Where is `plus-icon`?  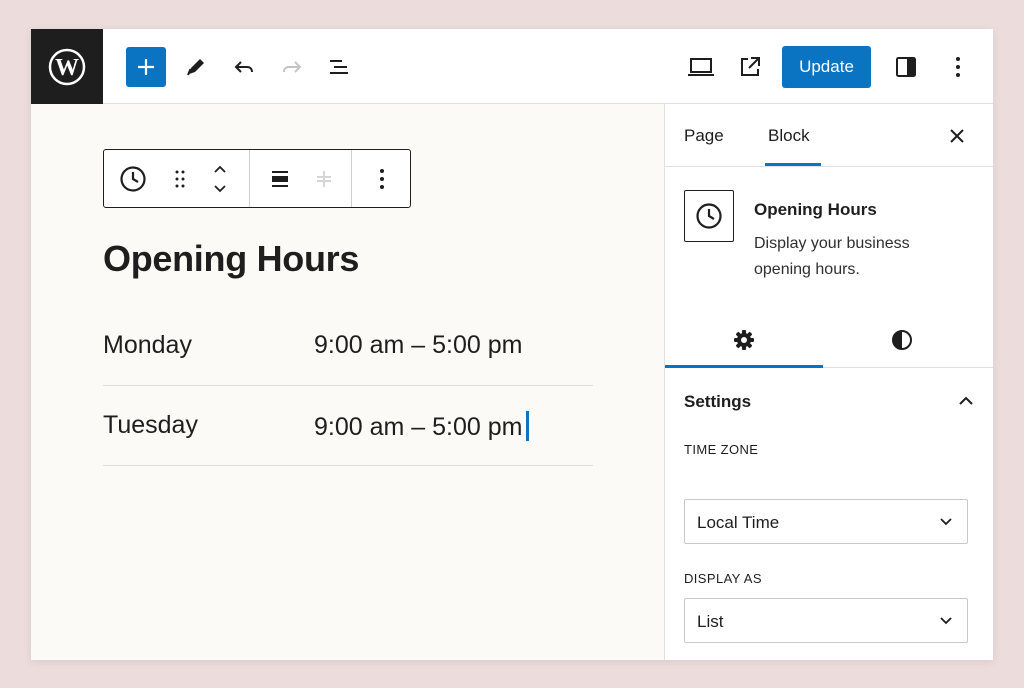
plus-icon is located at coordinates (146, 67).